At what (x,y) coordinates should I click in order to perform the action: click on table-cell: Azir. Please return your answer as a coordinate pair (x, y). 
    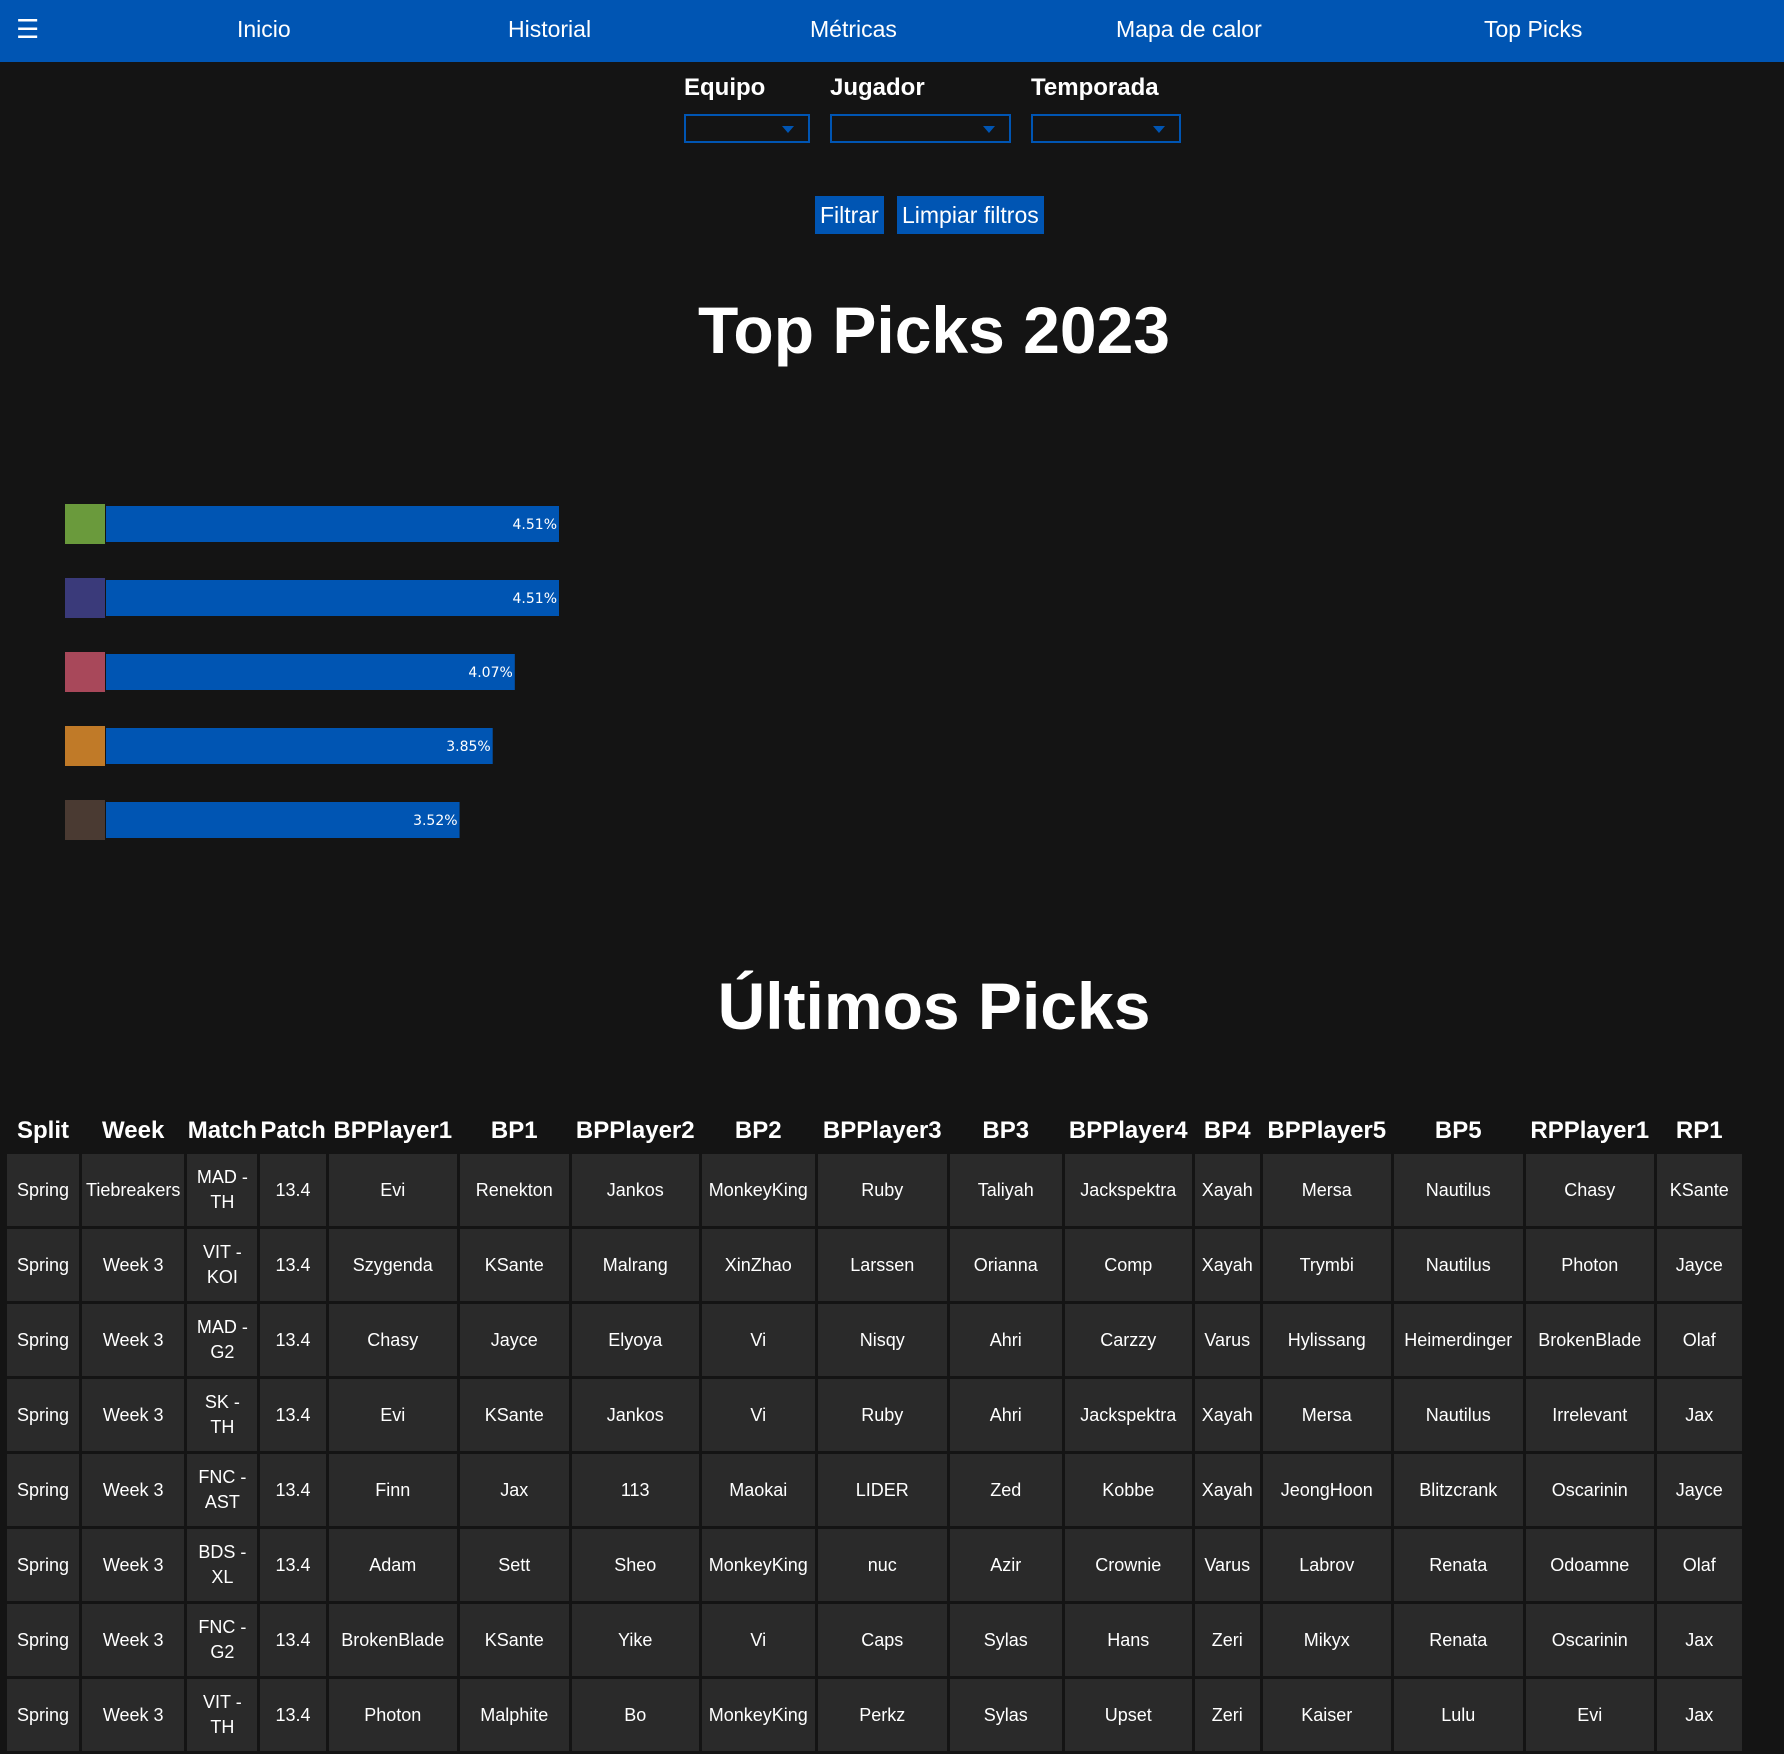
    Looking at the image, I should click on (1005, 1565).